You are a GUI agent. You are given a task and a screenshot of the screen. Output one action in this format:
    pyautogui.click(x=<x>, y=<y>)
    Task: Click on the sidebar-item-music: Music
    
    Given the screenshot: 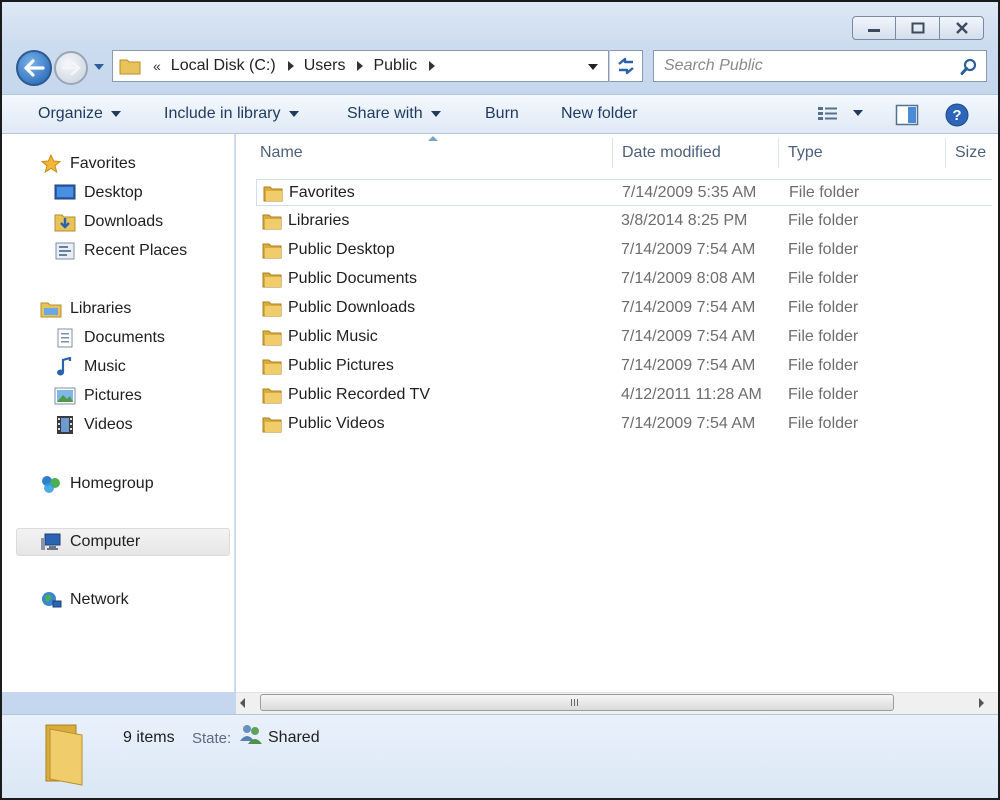 What is the action you would take?
    pyautogui.click(x=90, y=367)
    